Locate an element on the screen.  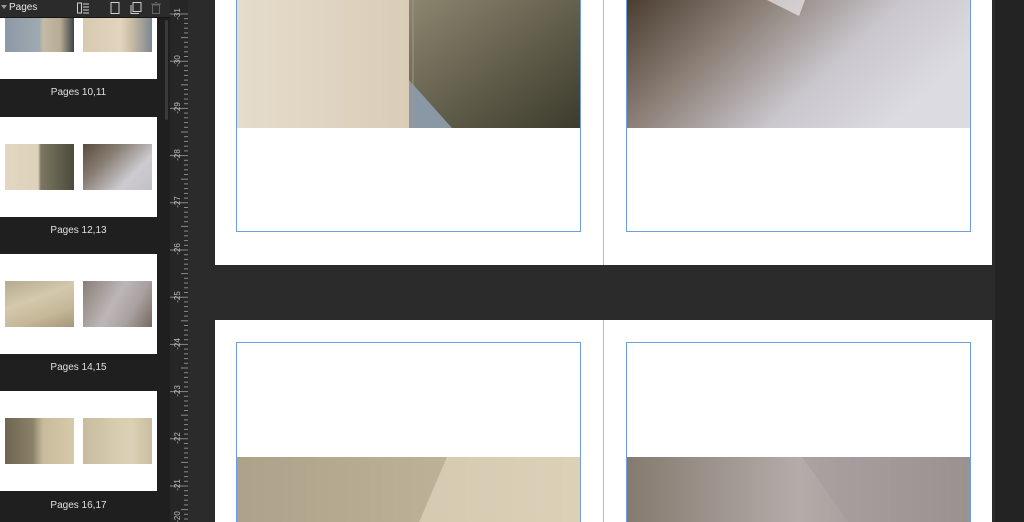
pages-panel-title: Pages is located at coordinates (23, 7).